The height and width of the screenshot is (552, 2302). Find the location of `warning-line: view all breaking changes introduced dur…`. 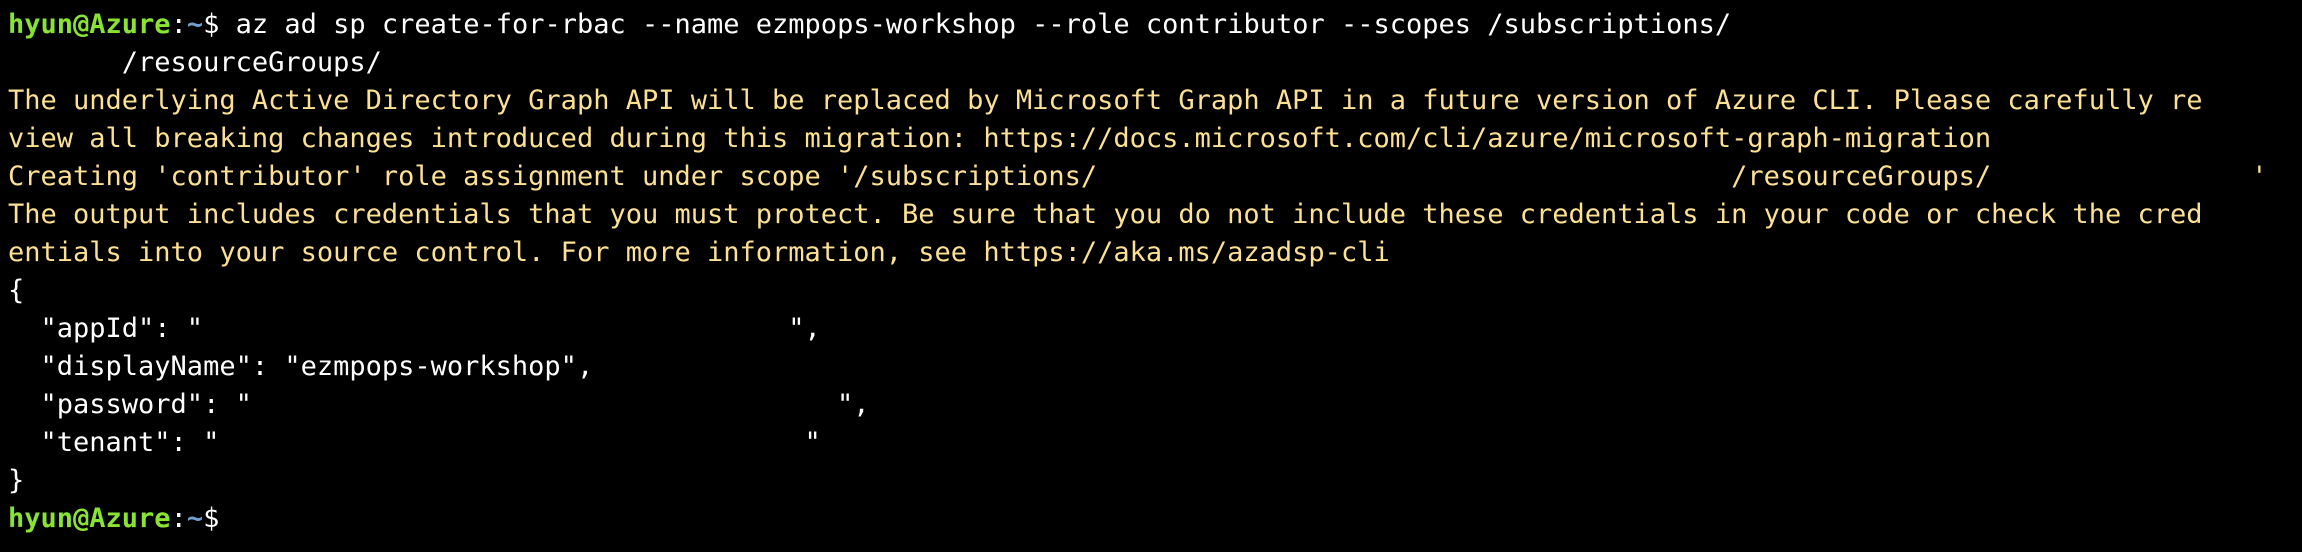

warning-line: view all breaking changes introduced dur… is located at coordinates (1000, 138).